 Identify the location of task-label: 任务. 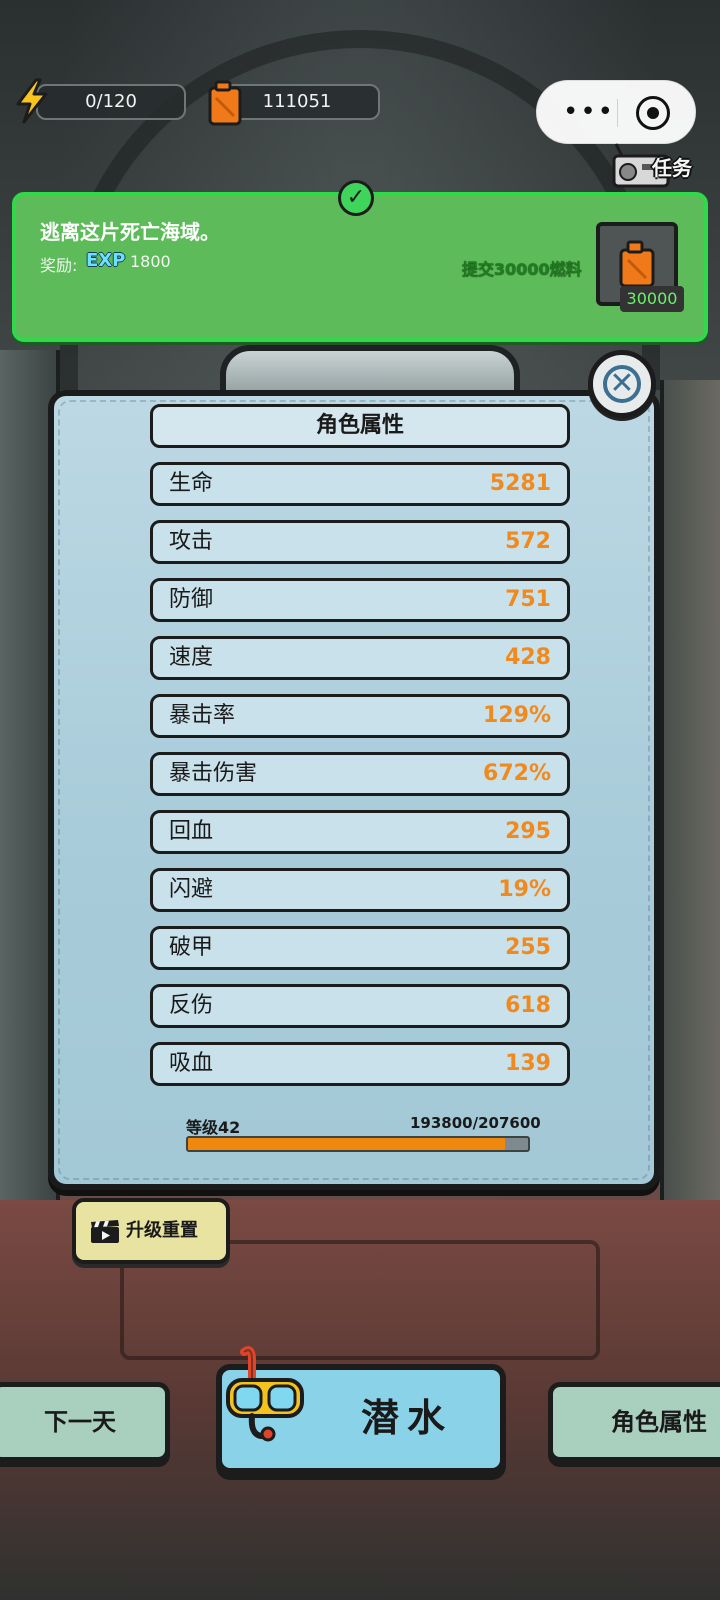
(672, 166).